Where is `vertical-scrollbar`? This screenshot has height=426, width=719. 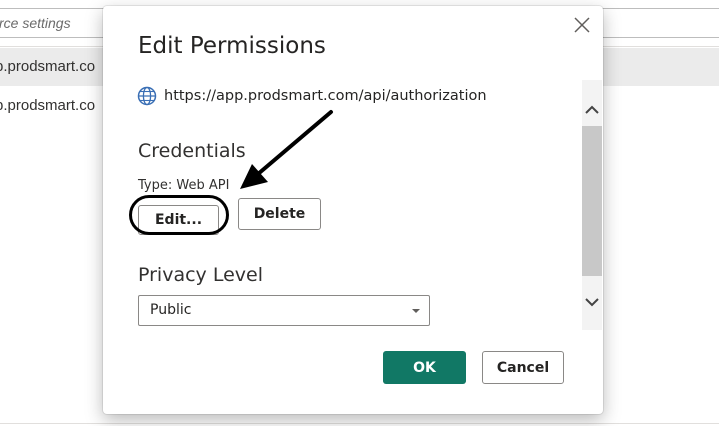 vertical-scrollbar is located at coordinates (592, 205).